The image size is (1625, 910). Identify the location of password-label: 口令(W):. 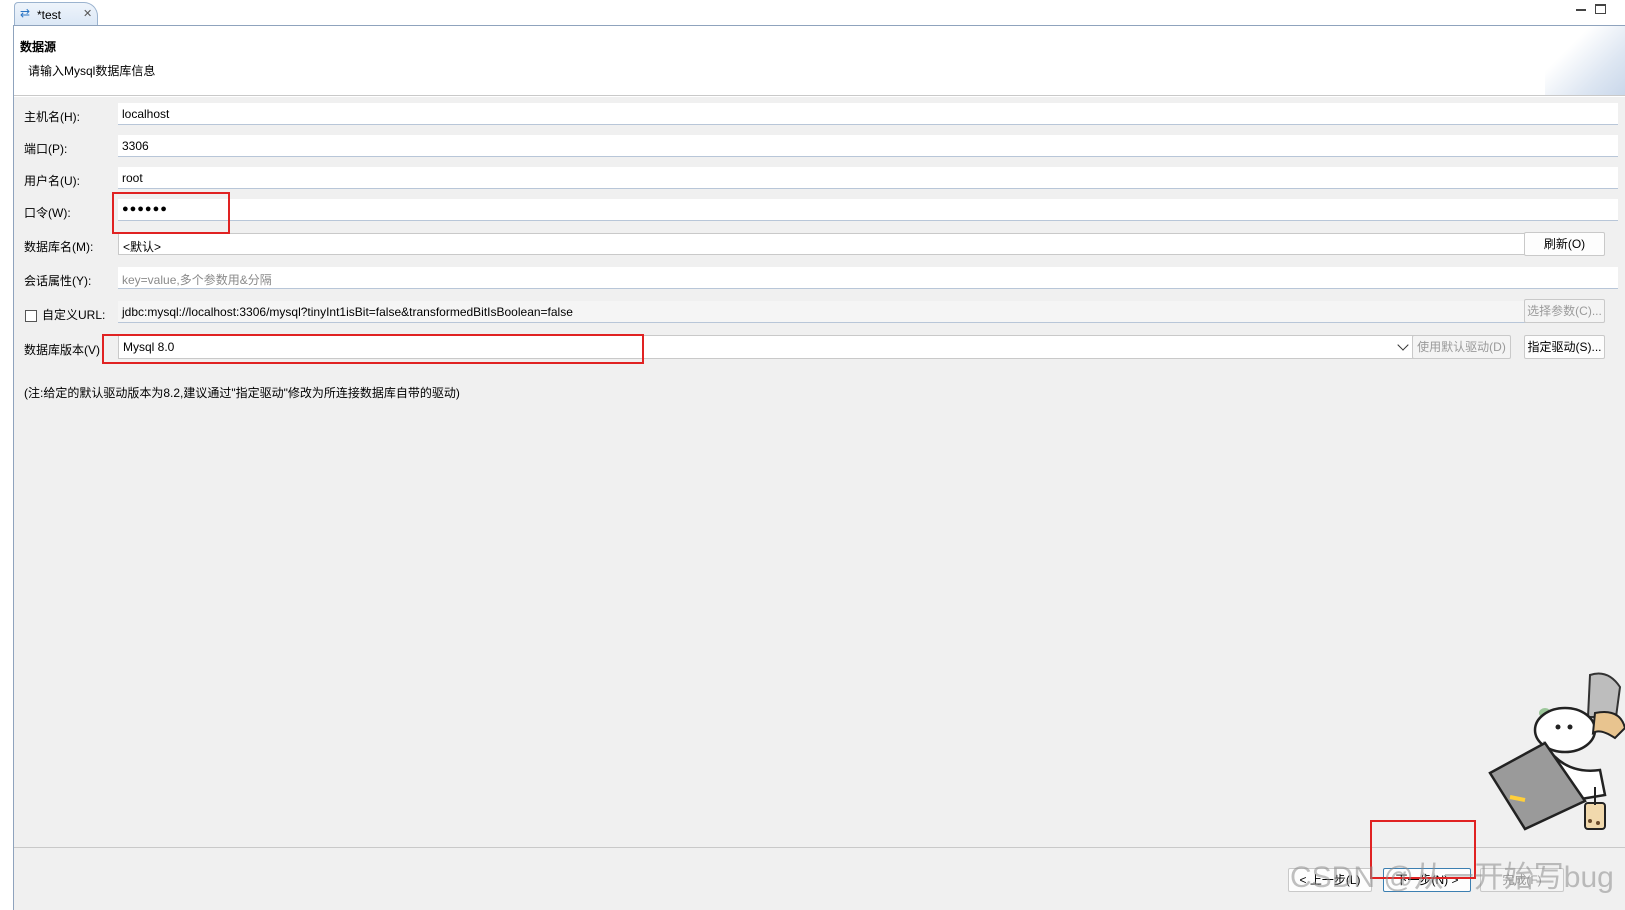
(47, 213).